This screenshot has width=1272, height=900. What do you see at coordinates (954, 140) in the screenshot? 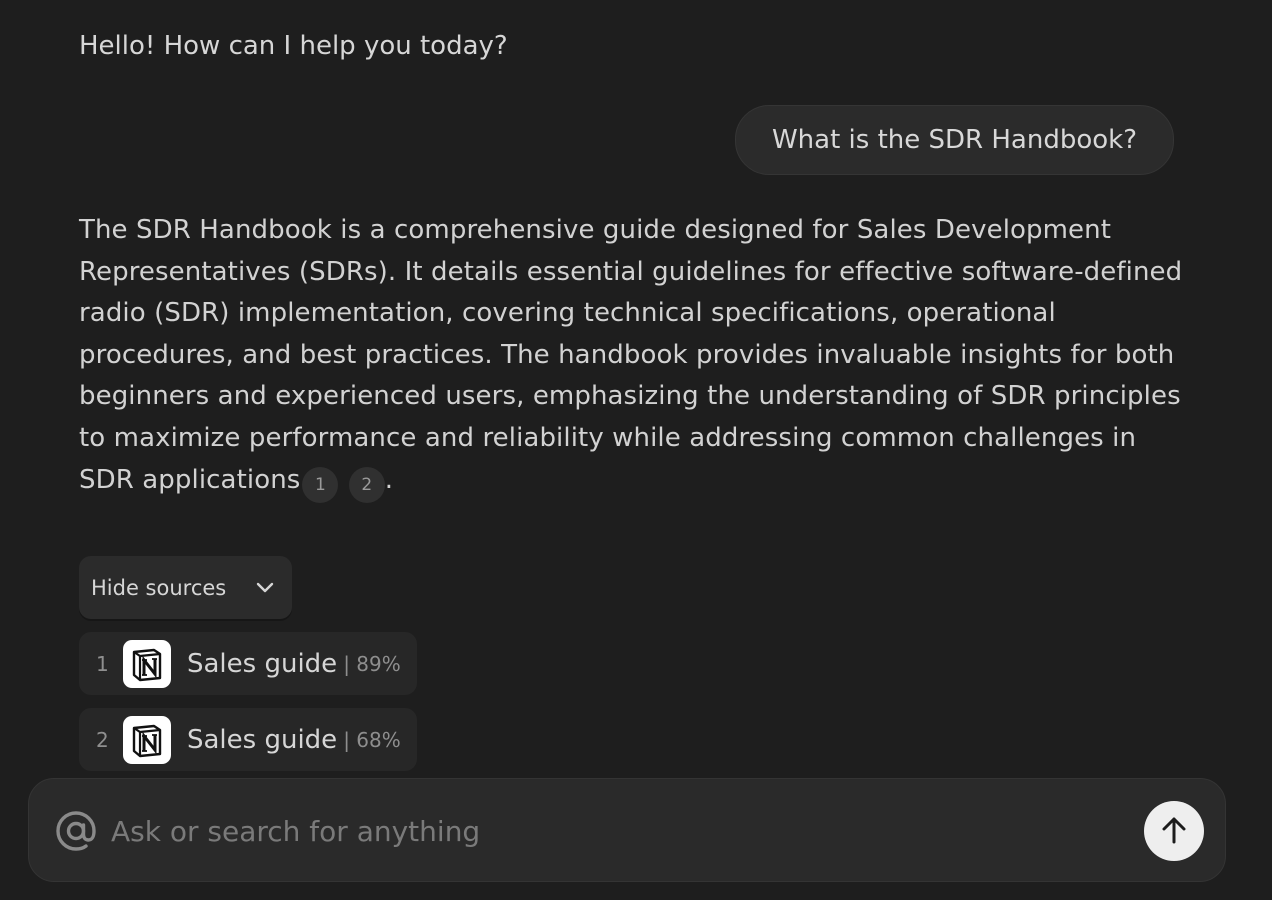
I see `user-message-bubble: What is the SDR Handbook?` at bounding box center [954, 140].